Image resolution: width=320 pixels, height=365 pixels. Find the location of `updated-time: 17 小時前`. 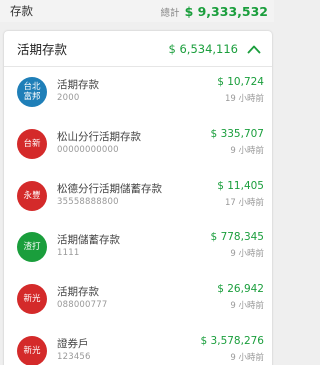

updated-time: 17 小時前 is located at coordinates (244, 203).